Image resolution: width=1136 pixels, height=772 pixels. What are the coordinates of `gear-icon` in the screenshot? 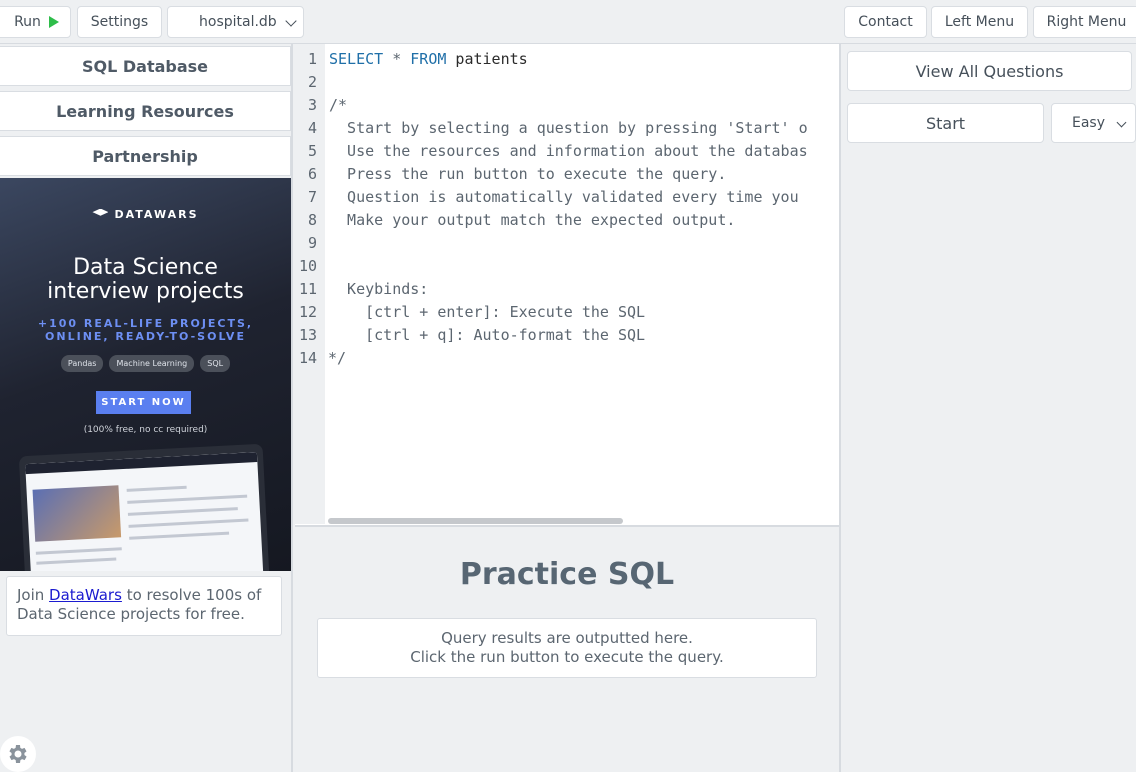 It's located at (18, 754).